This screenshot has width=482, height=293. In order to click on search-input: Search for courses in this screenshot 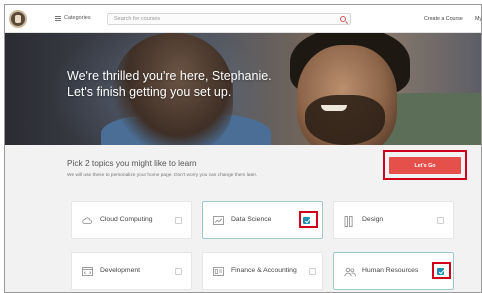, I will do `click(229, 19)`.